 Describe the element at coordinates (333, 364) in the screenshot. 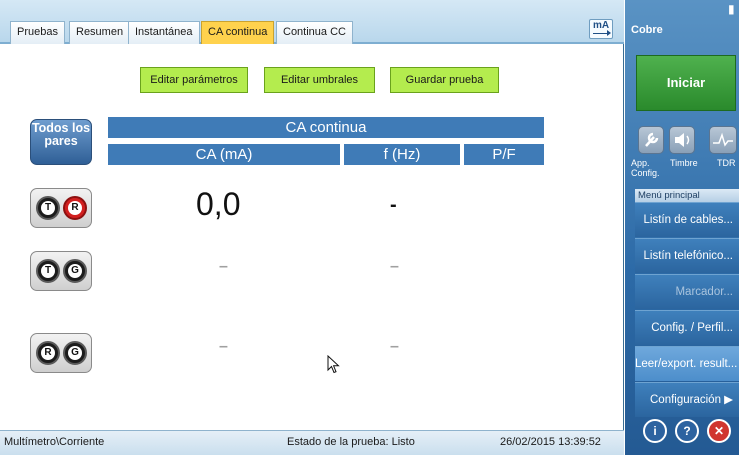

I see `mouse-cursor-icon` at that location.